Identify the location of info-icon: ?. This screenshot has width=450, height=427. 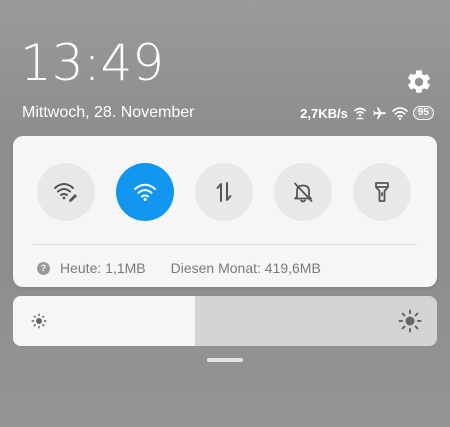
(43, 268).